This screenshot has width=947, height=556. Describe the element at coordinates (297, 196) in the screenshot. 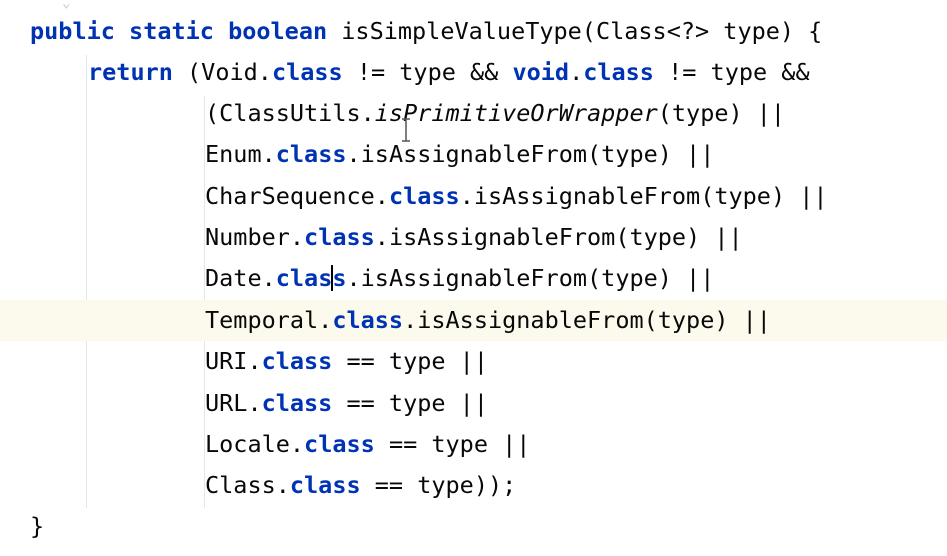

I see `code-token: CharSequence.` at that location.